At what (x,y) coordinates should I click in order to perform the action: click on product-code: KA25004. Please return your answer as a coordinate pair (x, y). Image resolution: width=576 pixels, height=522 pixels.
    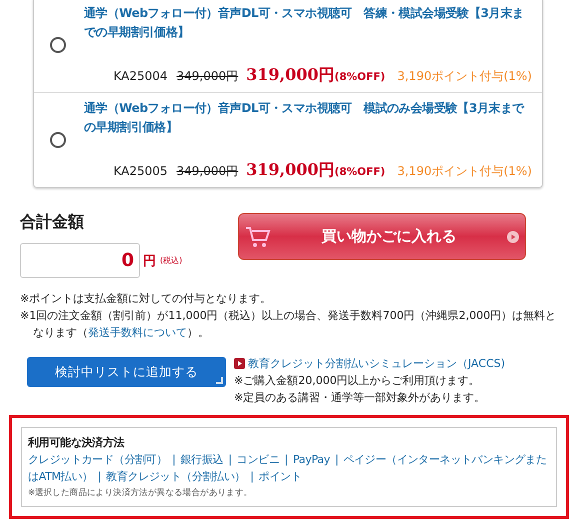
    Looking at the image, I should click on (140, 76).